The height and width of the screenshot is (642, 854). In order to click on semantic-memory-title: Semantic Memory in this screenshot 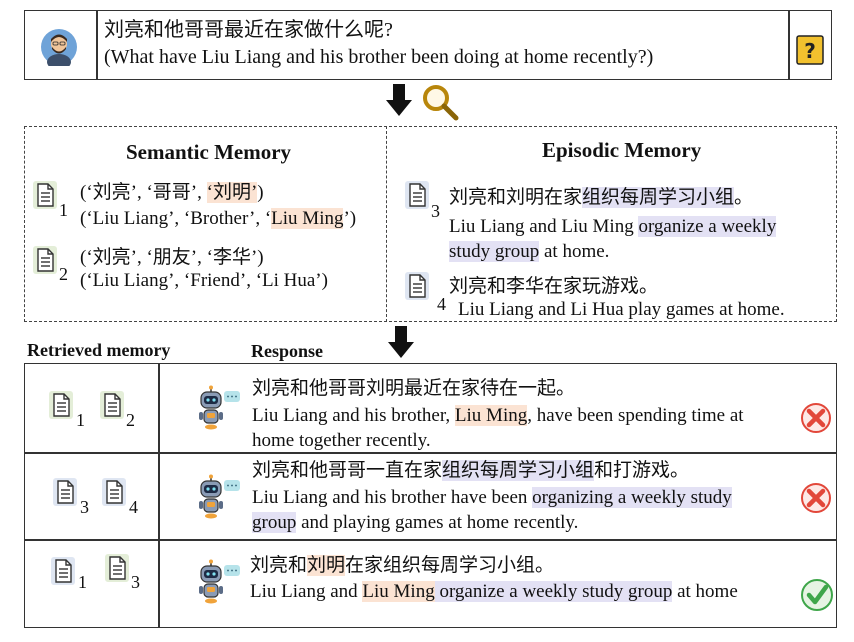, I will do `click(209, 152)`.